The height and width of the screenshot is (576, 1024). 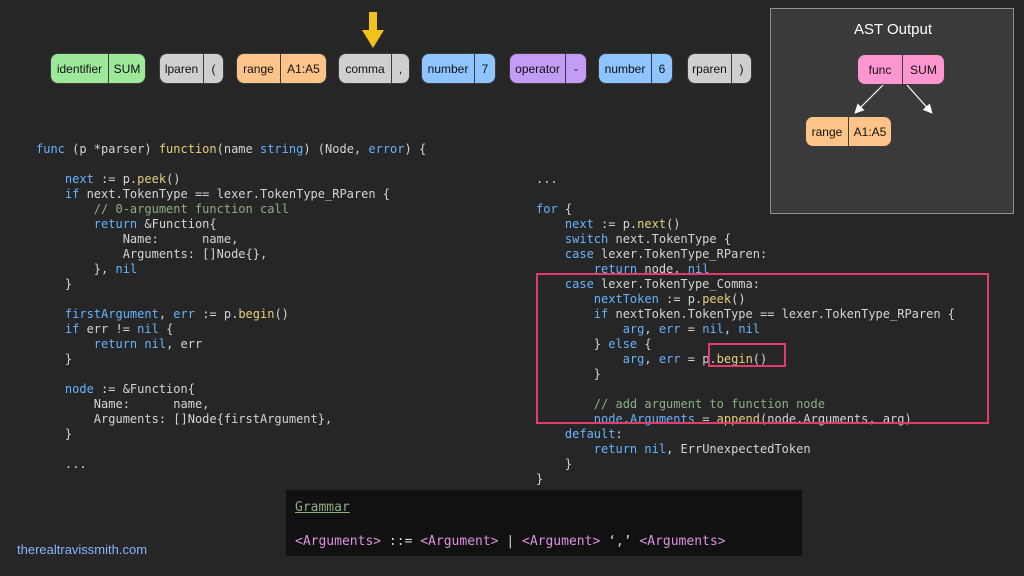 I want to click on token-type-label: func, so click(x=880, y=69).